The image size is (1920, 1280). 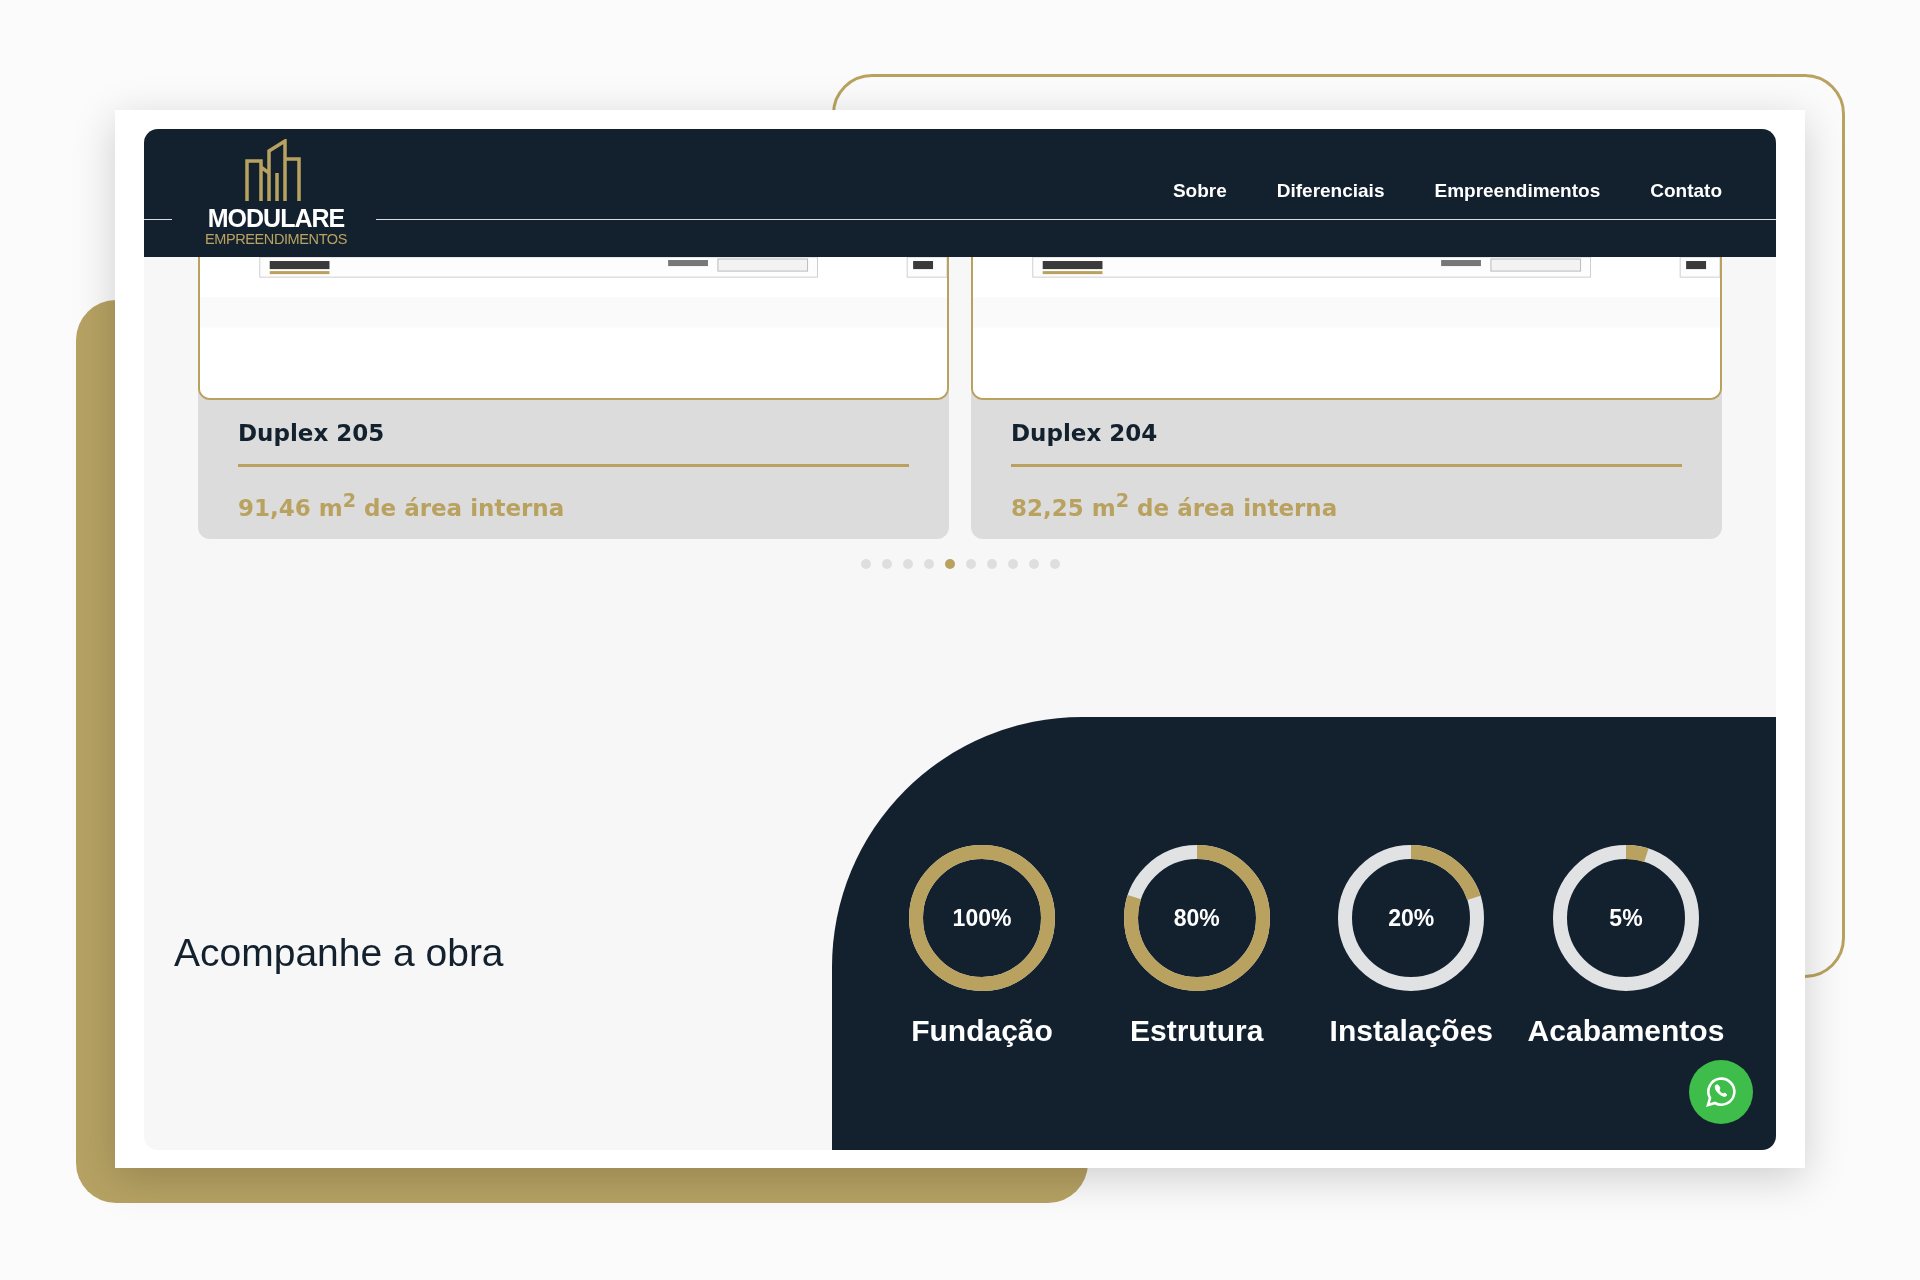 I want to click on chat-phone-icon, so click(x=1721, y=1092).